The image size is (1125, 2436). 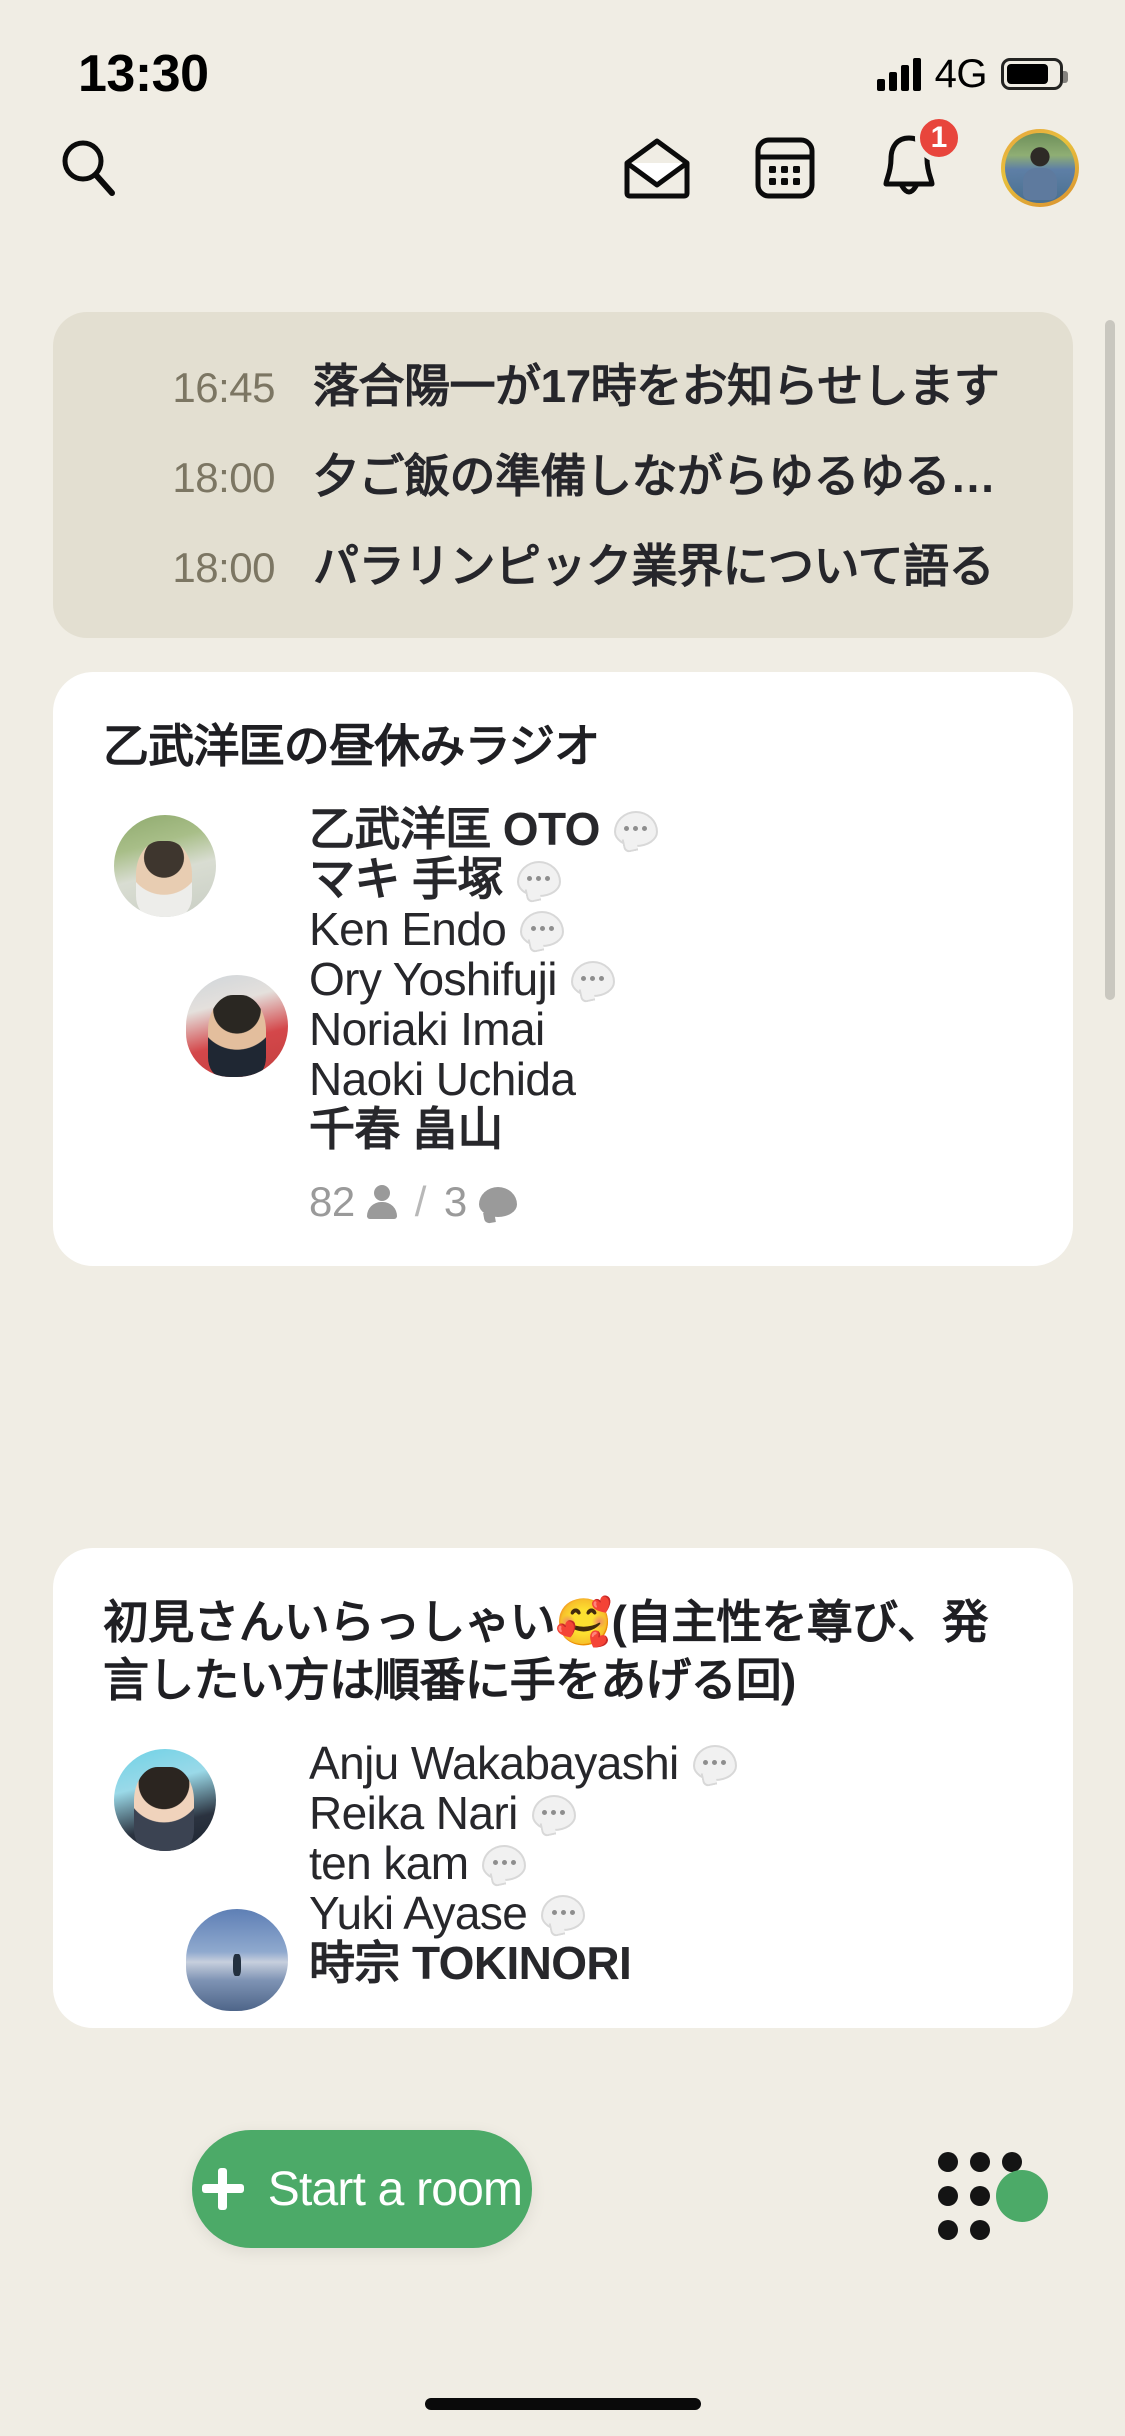 I want to click on speaker-name: Ory Yoshifuji, so click(x=433, y=978).